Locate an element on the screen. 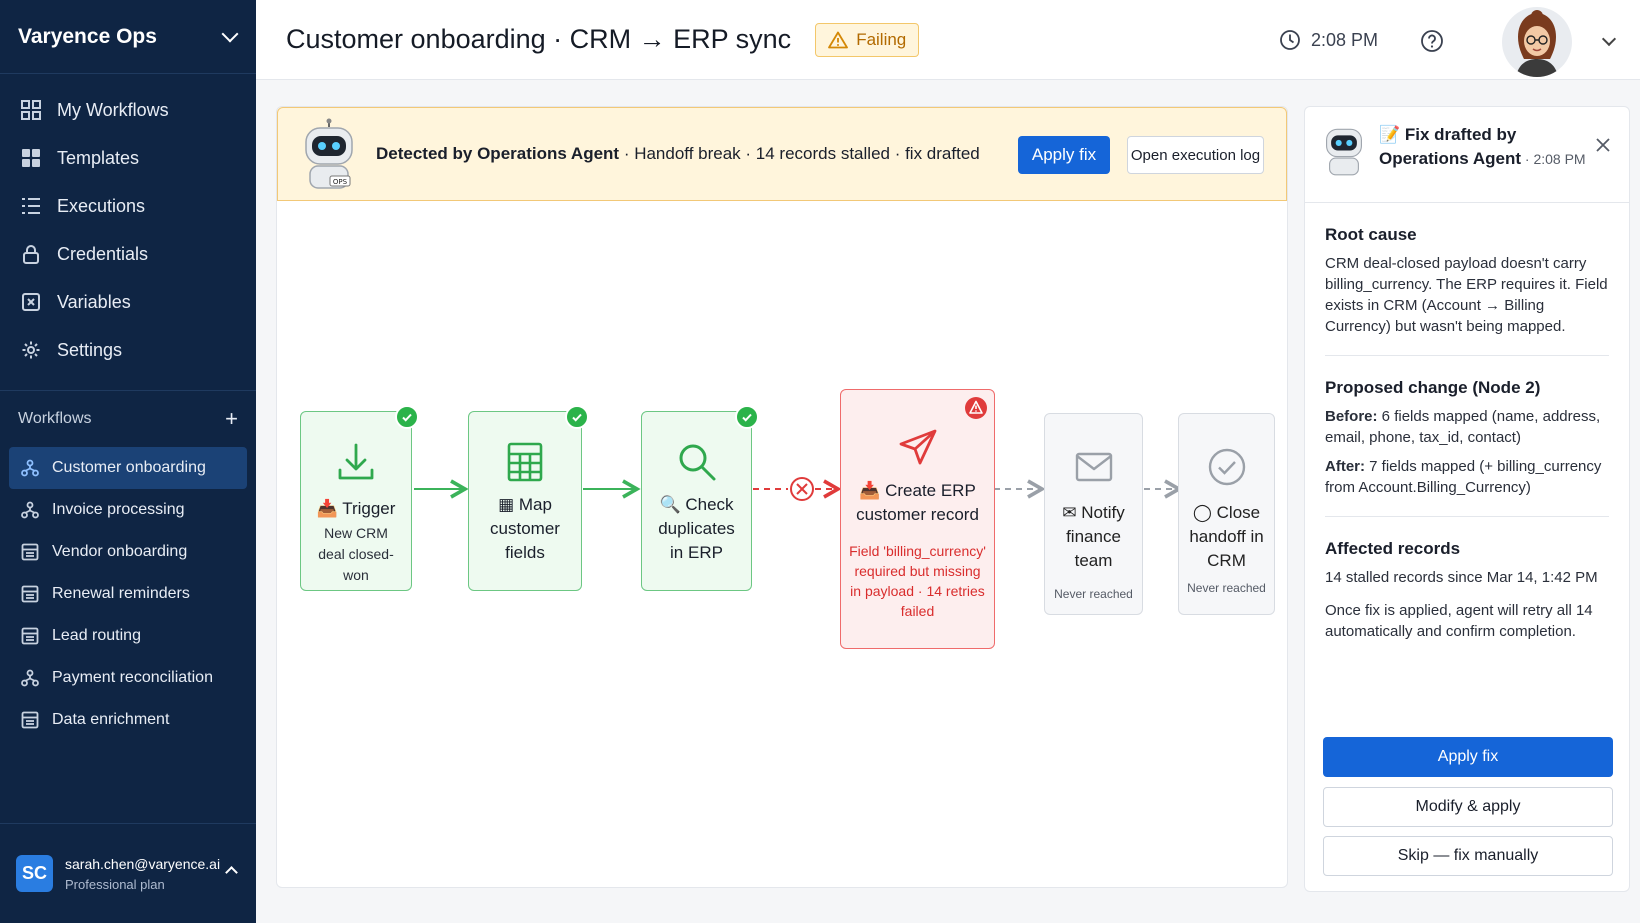 The height and width of the screenshot is (923, 1640). nav-label: Settings is located at coordinates (90, 349).